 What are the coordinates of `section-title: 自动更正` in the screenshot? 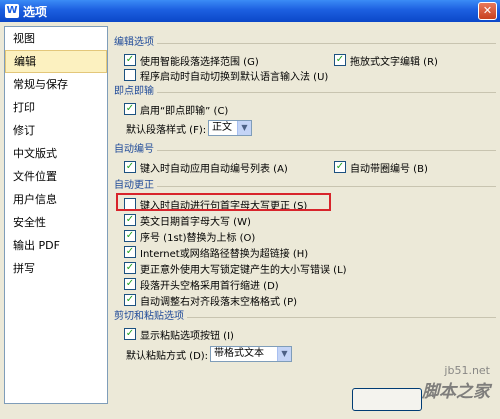 It's located at (135, 185).